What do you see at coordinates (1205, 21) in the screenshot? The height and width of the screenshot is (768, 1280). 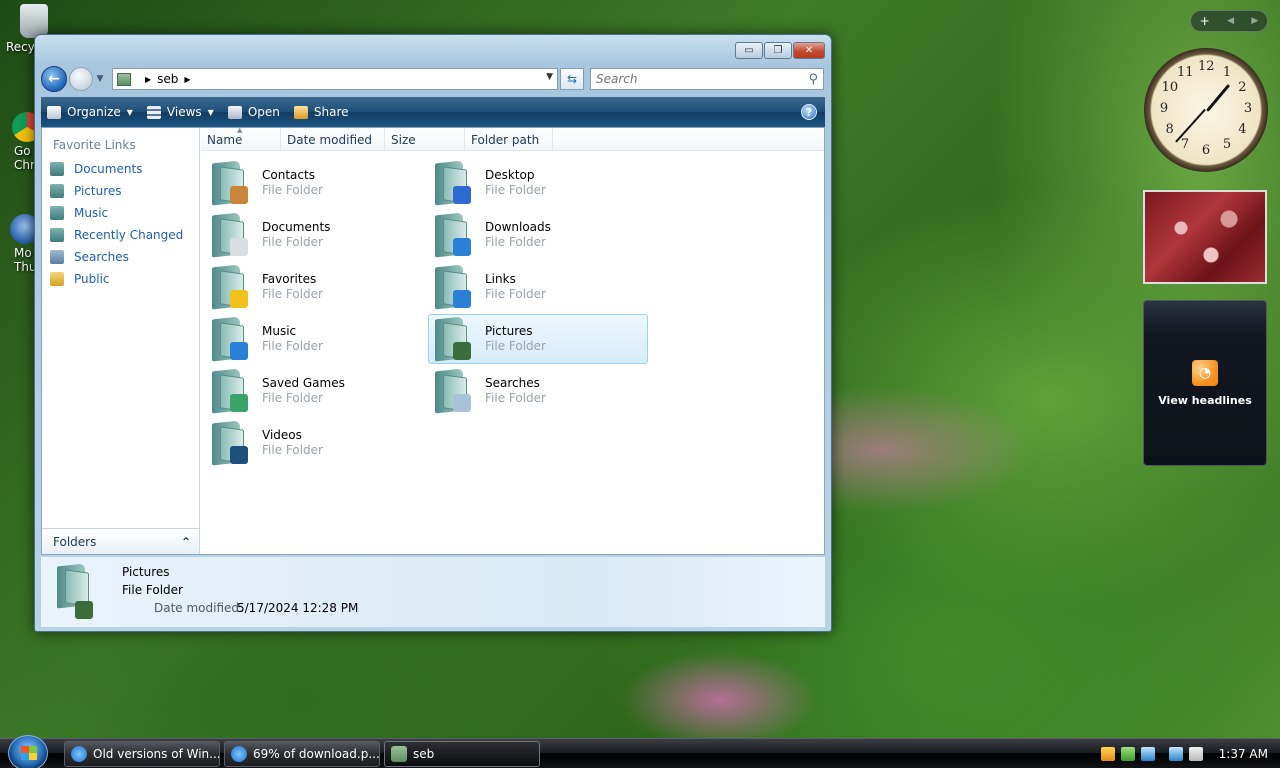 I see `add-gadget-button: +` at bounding box center [1205, 21].